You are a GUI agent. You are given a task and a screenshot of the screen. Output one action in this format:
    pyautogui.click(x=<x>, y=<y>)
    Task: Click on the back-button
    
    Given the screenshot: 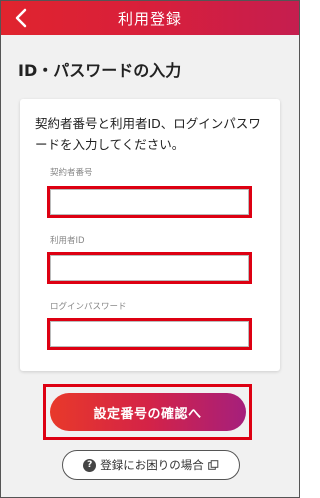 What is the action you would take?
    pyautogui.click(x=21, y=18)
    